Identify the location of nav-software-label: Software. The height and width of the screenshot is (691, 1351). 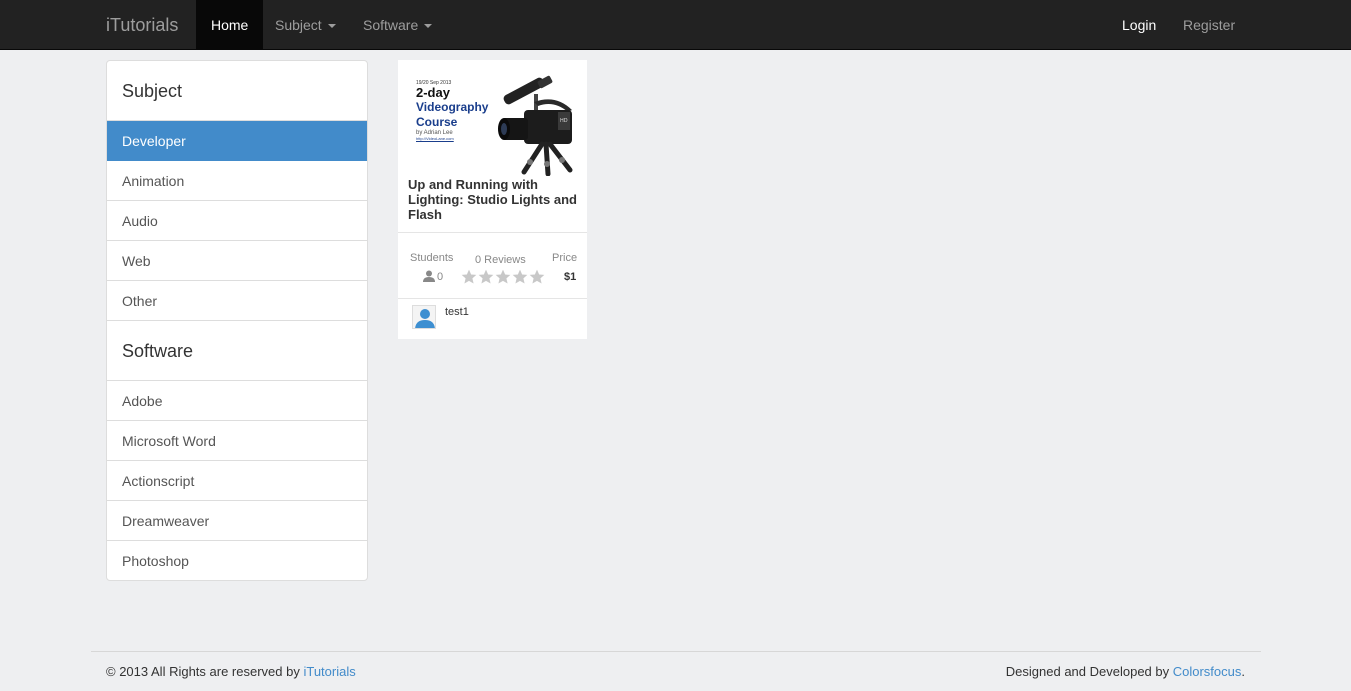
(391, 25).